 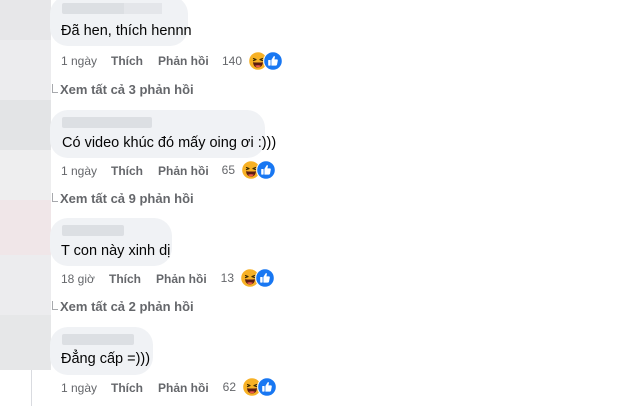 What do you see at coordinates (251, 61) in the screenshot?
I see `reaction-summary: 140` at bounding box center [251, 61].